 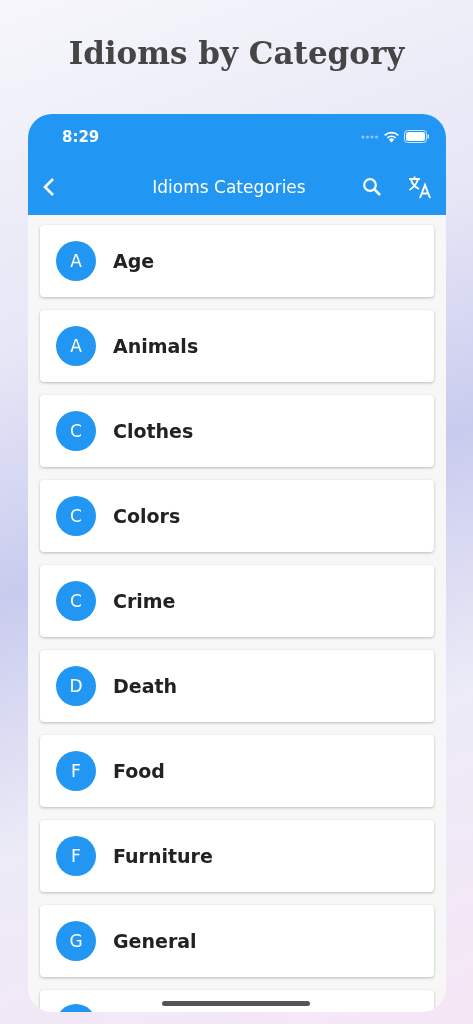 I want to click on letter-avatar: G, so click(x=76, y=941).